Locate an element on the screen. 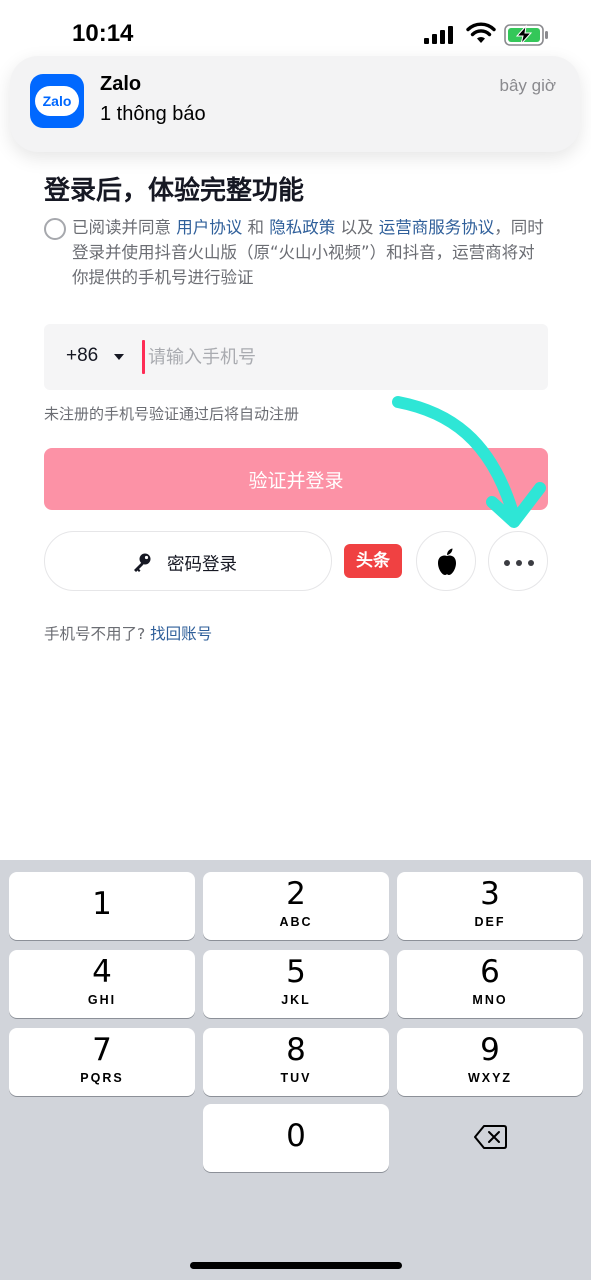 This screenshot has height=1280, width=591. key-4: 4 GHI is located at coordinates (102, 984).